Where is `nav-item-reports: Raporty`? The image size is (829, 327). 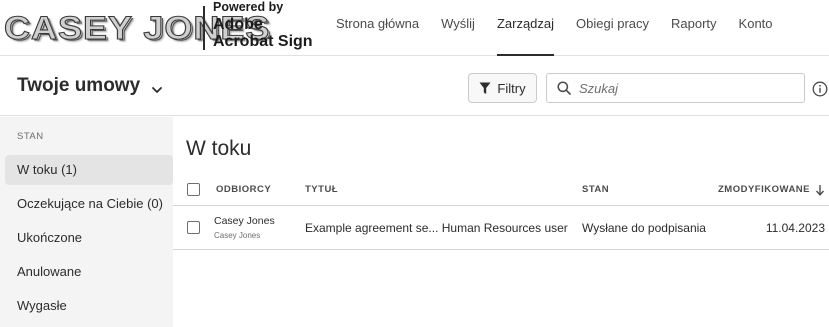 nav-item-reports: Raporty is located at coordinates (694, 28).